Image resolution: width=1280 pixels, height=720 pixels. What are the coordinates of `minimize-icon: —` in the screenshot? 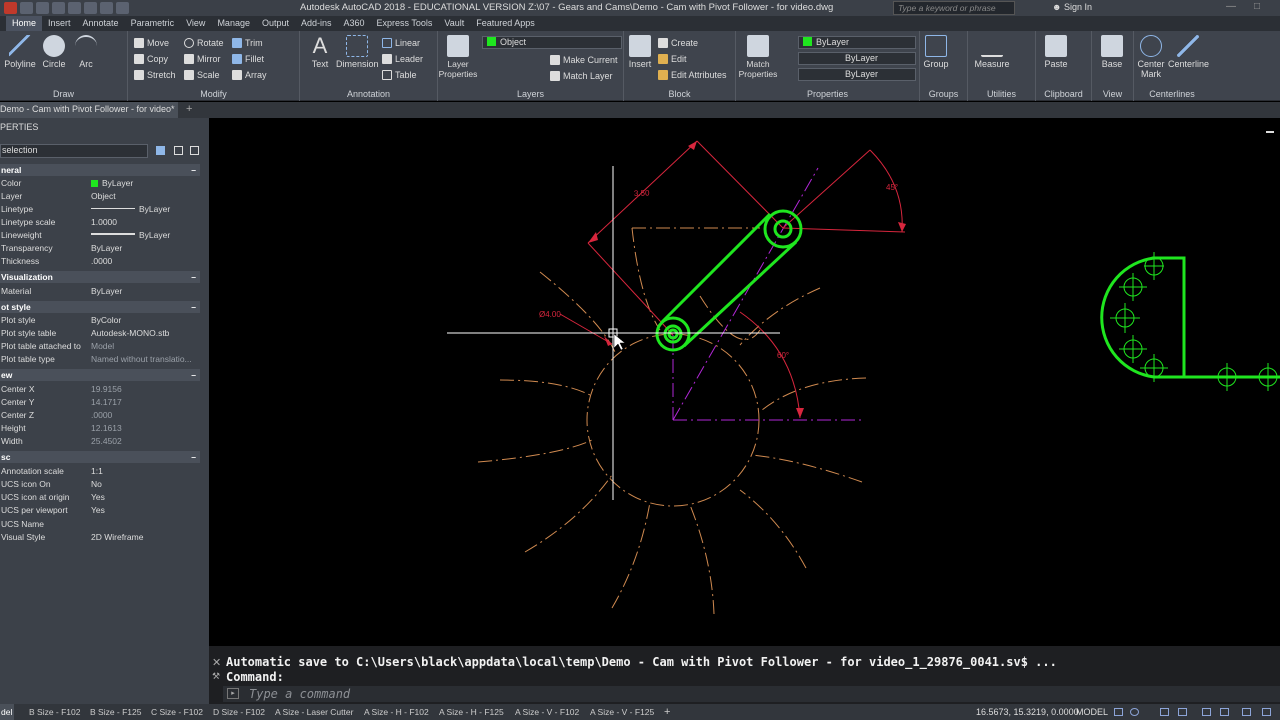 It's located at (1231, 6).